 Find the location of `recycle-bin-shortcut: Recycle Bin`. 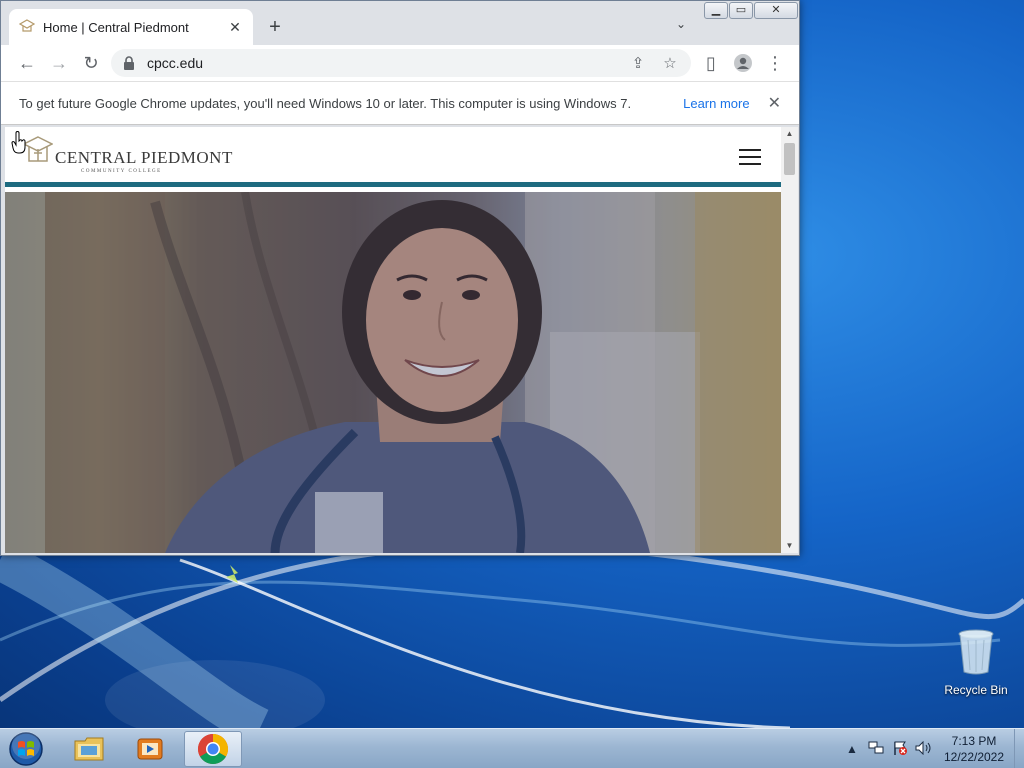

recycle-bin-shortcut: Recycle Bin is located at coordinates (976, 662).